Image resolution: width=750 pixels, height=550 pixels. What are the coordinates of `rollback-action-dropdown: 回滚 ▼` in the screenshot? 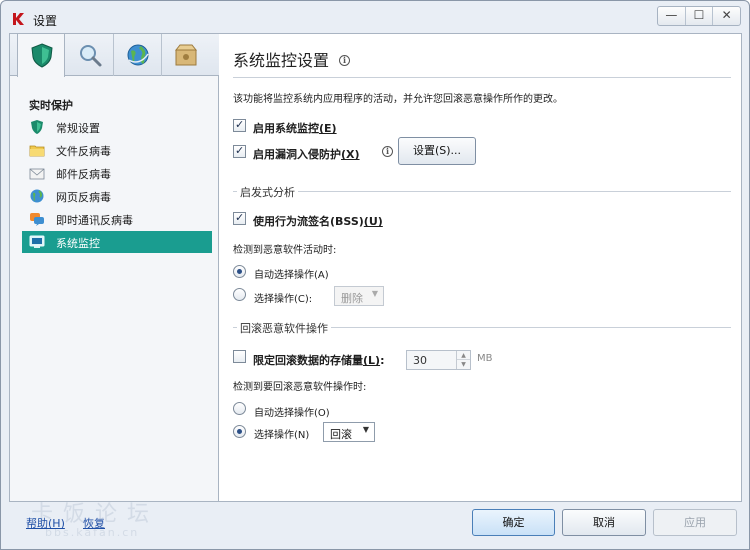 It's located at (349, 432).